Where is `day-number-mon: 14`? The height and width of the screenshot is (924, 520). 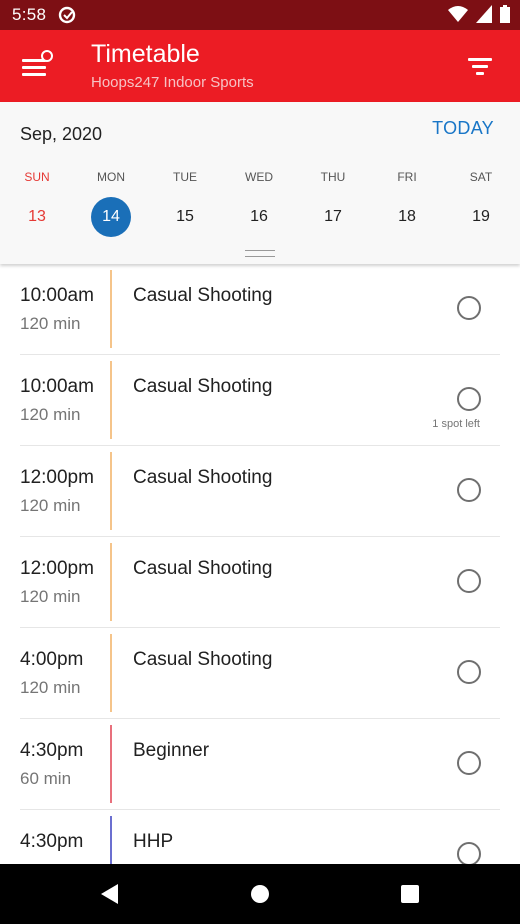
day-number-mon: 14 is located at coordinates (111, 217).